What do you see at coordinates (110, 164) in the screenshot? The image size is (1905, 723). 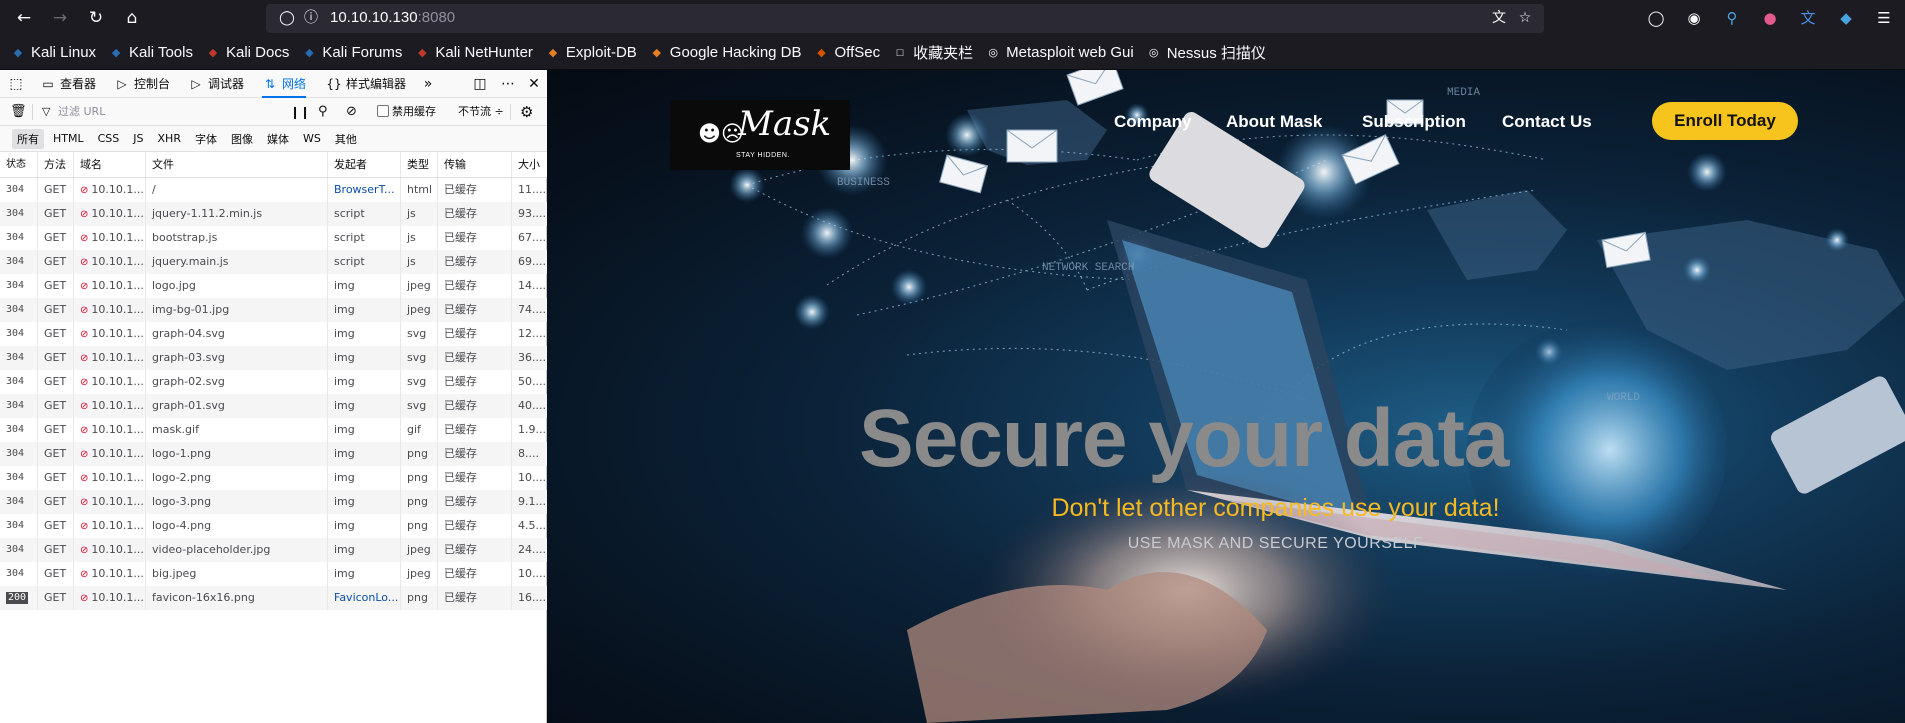 I see `column-header: 域名` at bounding box center [110, 164].